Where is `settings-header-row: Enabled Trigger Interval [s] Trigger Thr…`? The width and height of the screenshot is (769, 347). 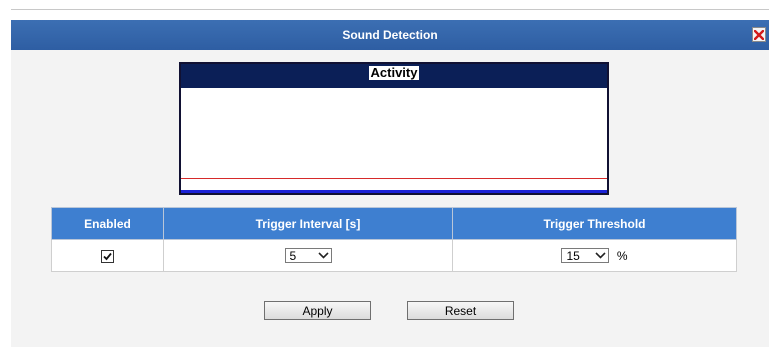
settings-header-row: Enabled Trigger Interval [s] Trigger Thr… is located at coordinates (394, 223).